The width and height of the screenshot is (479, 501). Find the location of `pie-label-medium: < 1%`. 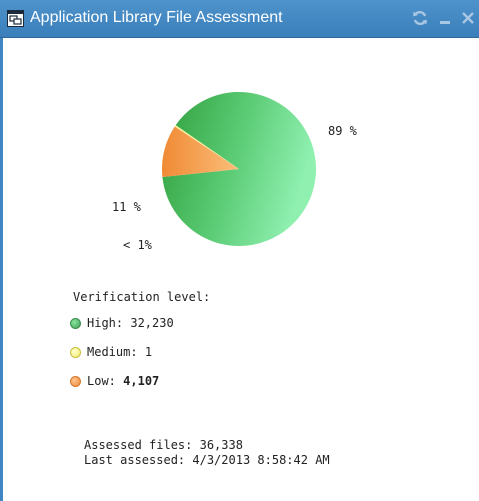

pie-label-medium: < 1% is located at coordinates (137, 245).